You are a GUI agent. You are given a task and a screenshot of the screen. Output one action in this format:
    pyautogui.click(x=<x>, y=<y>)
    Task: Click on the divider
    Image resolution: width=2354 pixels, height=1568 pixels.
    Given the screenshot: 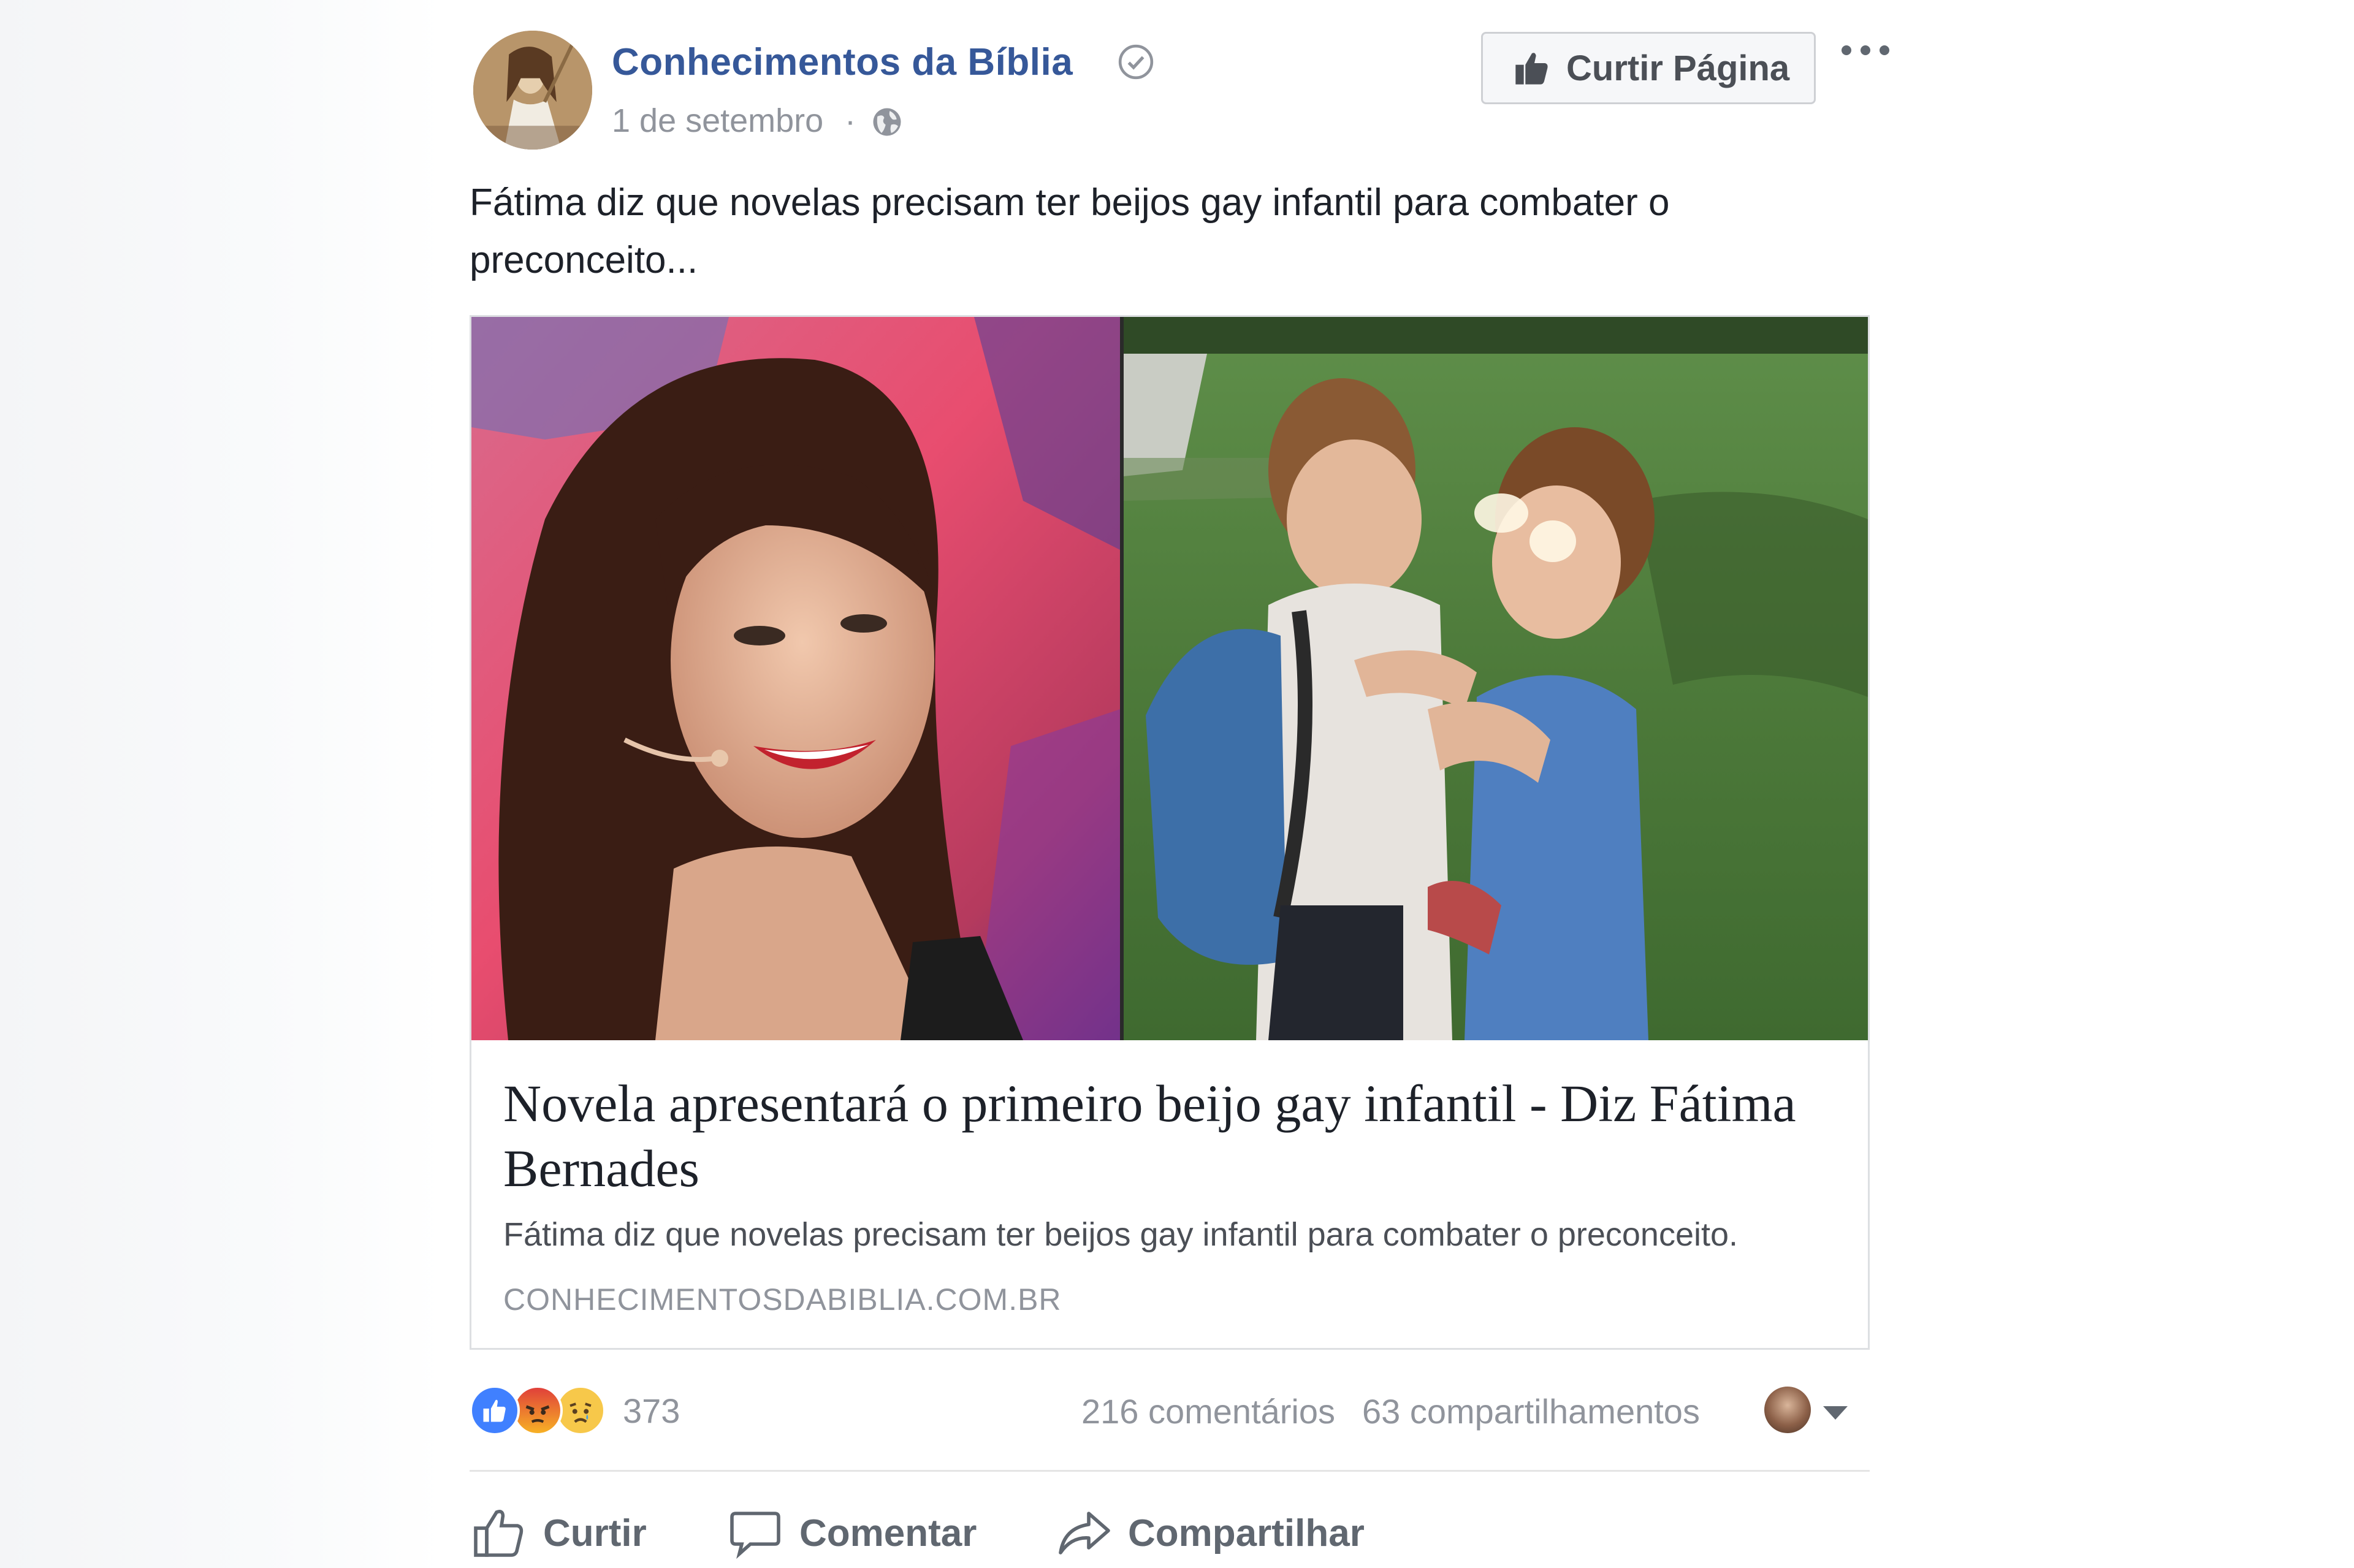 What is the action you would take?
    pyautogui.click(x=1170, y=1471)
    